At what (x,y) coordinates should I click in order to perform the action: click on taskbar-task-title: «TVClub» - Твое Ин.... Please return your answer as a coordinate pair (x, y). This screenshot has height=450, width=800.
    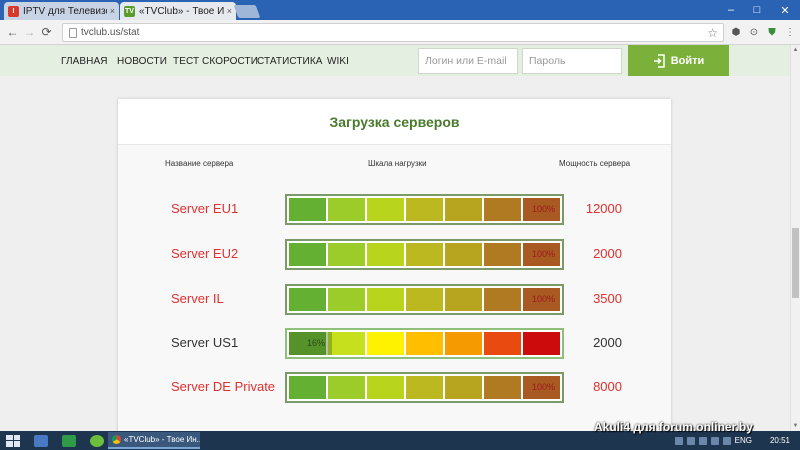
    Looking at the image, I should click on (162, 439).